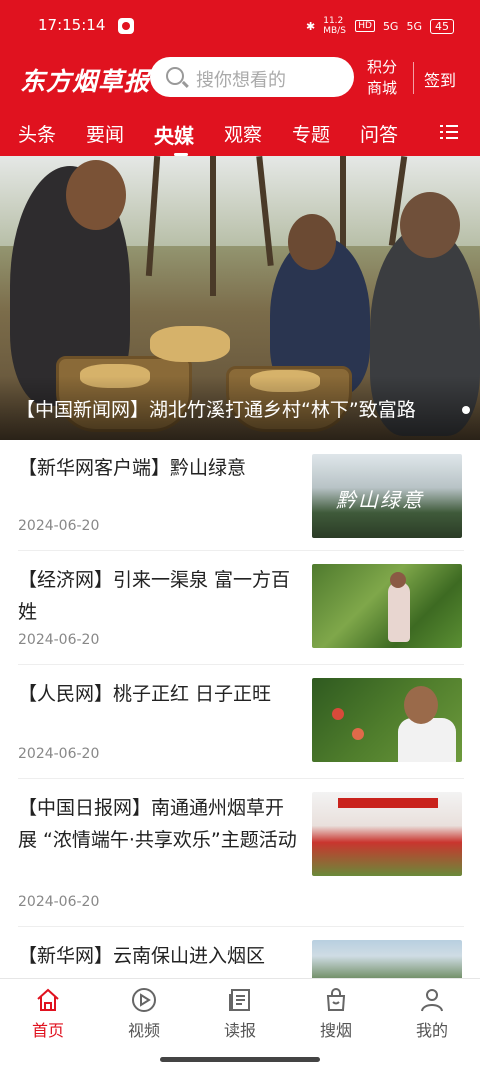  What do you see at coordinates (37, 133) in the screenshot?
I see `tab-toutiao: 头条` at bounding box center [37, 133].